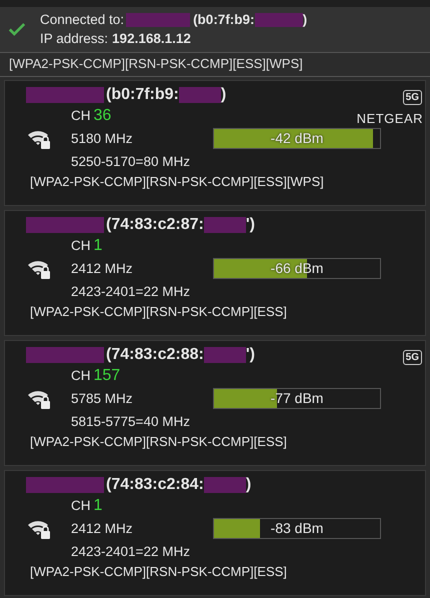 The height and width of the screenshot is (598, 430). What do you see at coordinates (297, 138) in the screenshot?
I see `signal-reading: -42 dBm` at bounding box center [297, 138].